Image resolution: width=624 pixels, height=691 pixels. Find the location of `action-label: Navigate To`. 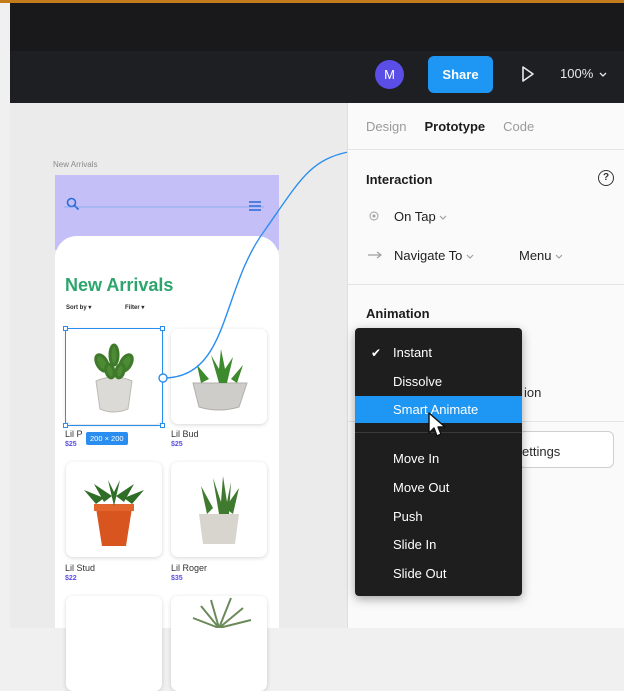

action-label: Navigate To is located at coordinates (428, 255).